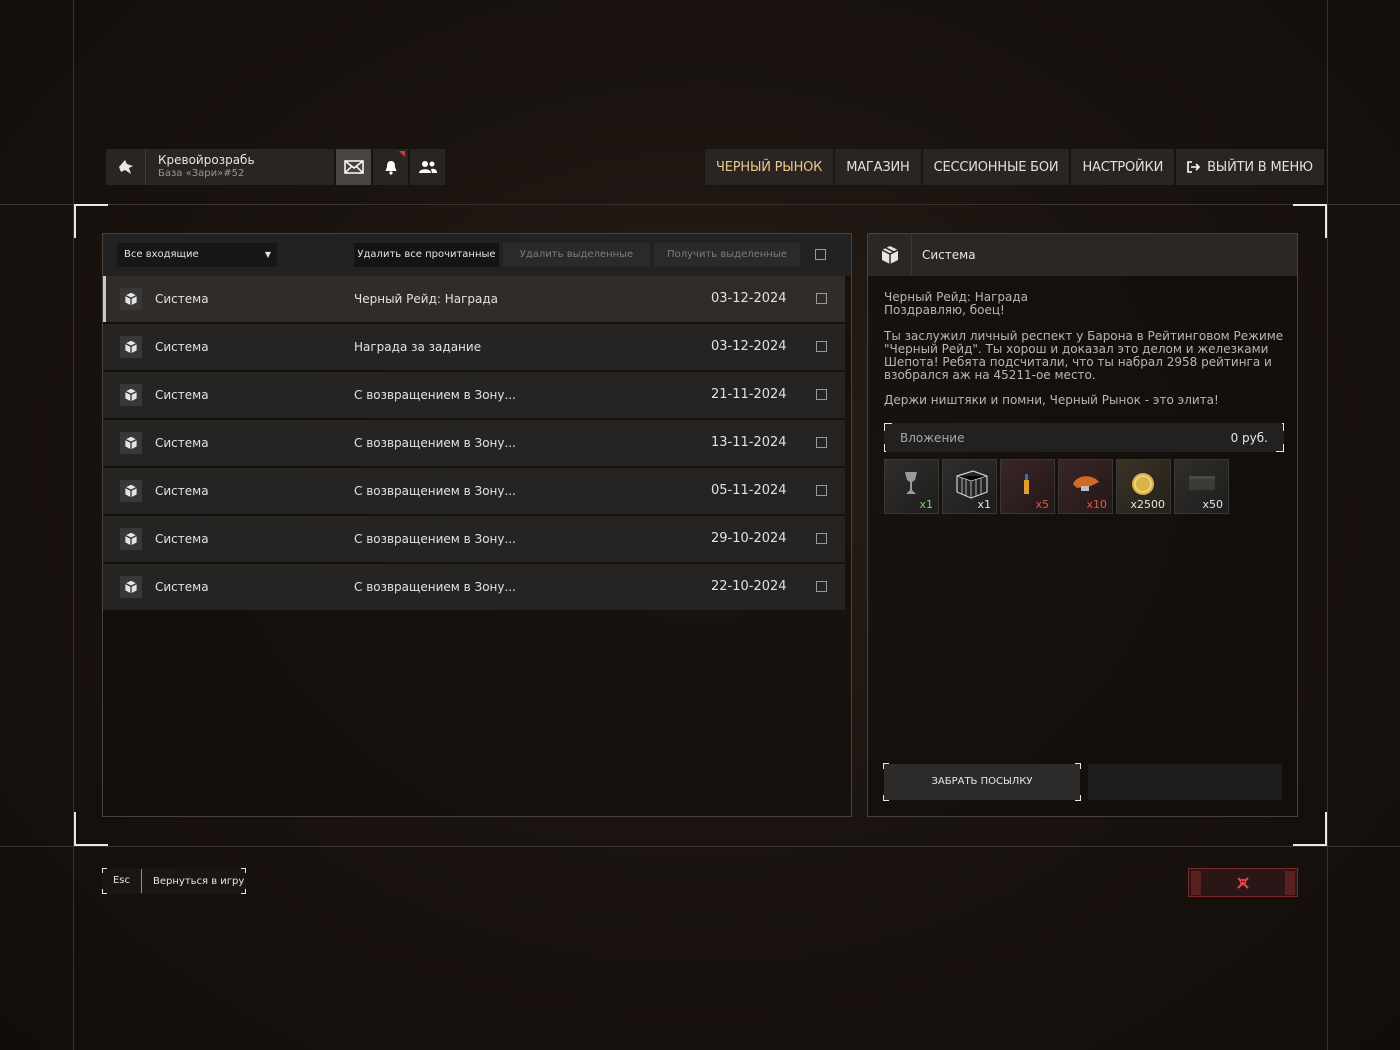  Describe the element at coordinates (1249, 438) in the screenshot. I see `attachment-sum: 0 руб.` at that location.